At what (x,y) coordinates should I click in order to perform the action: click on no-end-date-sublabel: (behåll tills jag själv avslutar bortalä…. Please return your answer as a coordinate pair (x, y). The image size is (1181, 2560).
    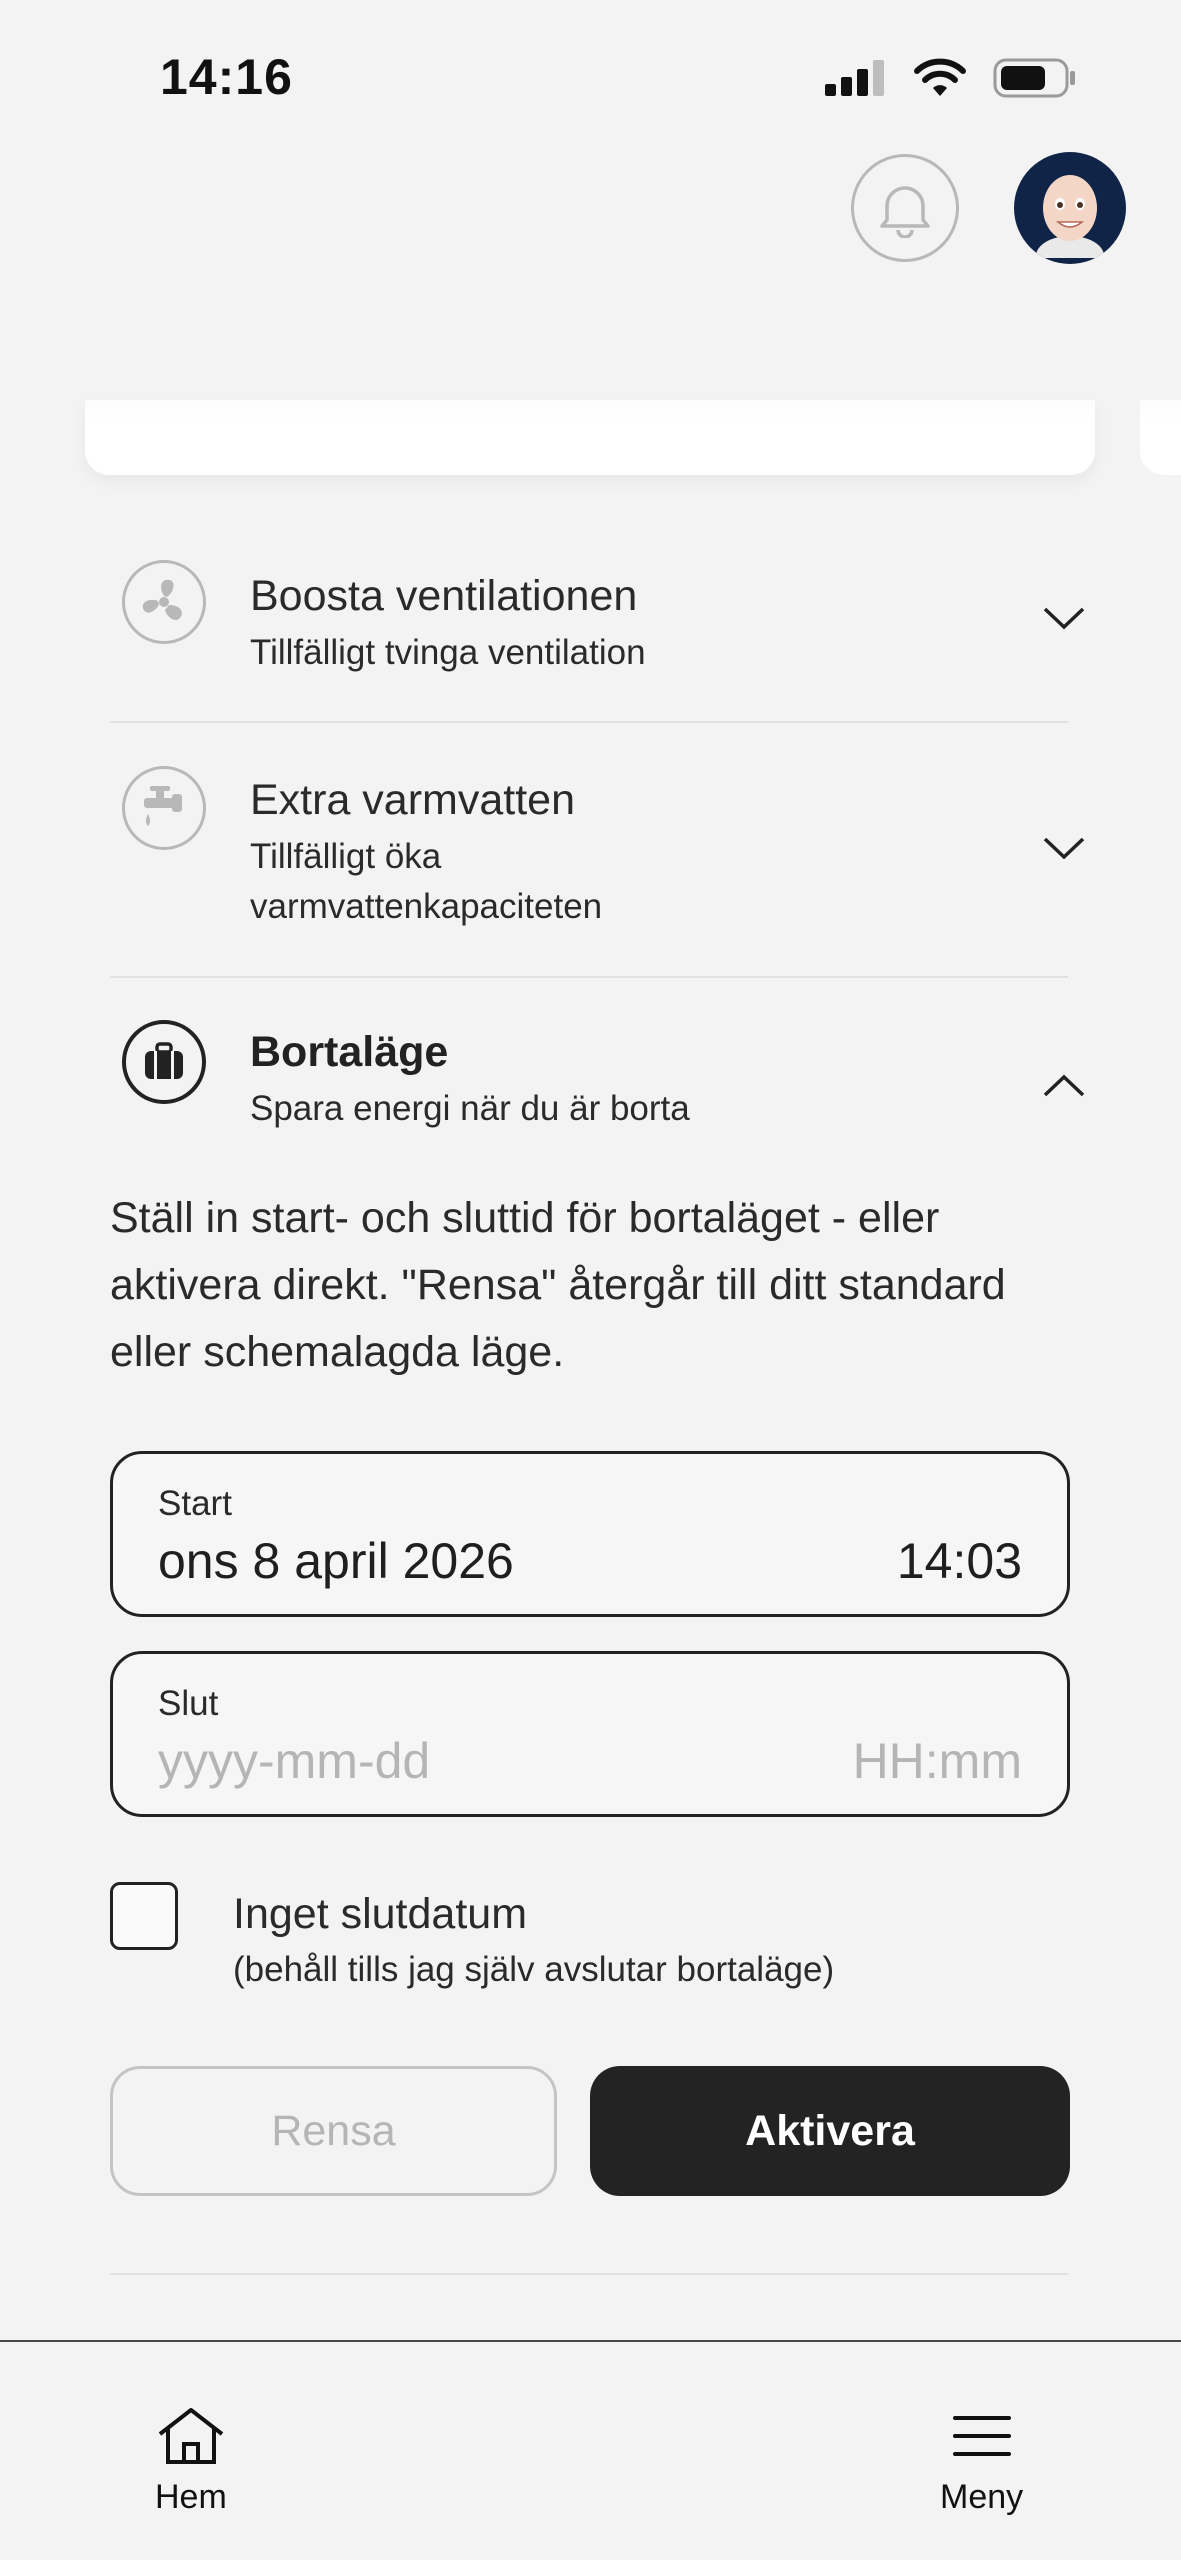
    Looking at the image, I should click on (534, 1969).